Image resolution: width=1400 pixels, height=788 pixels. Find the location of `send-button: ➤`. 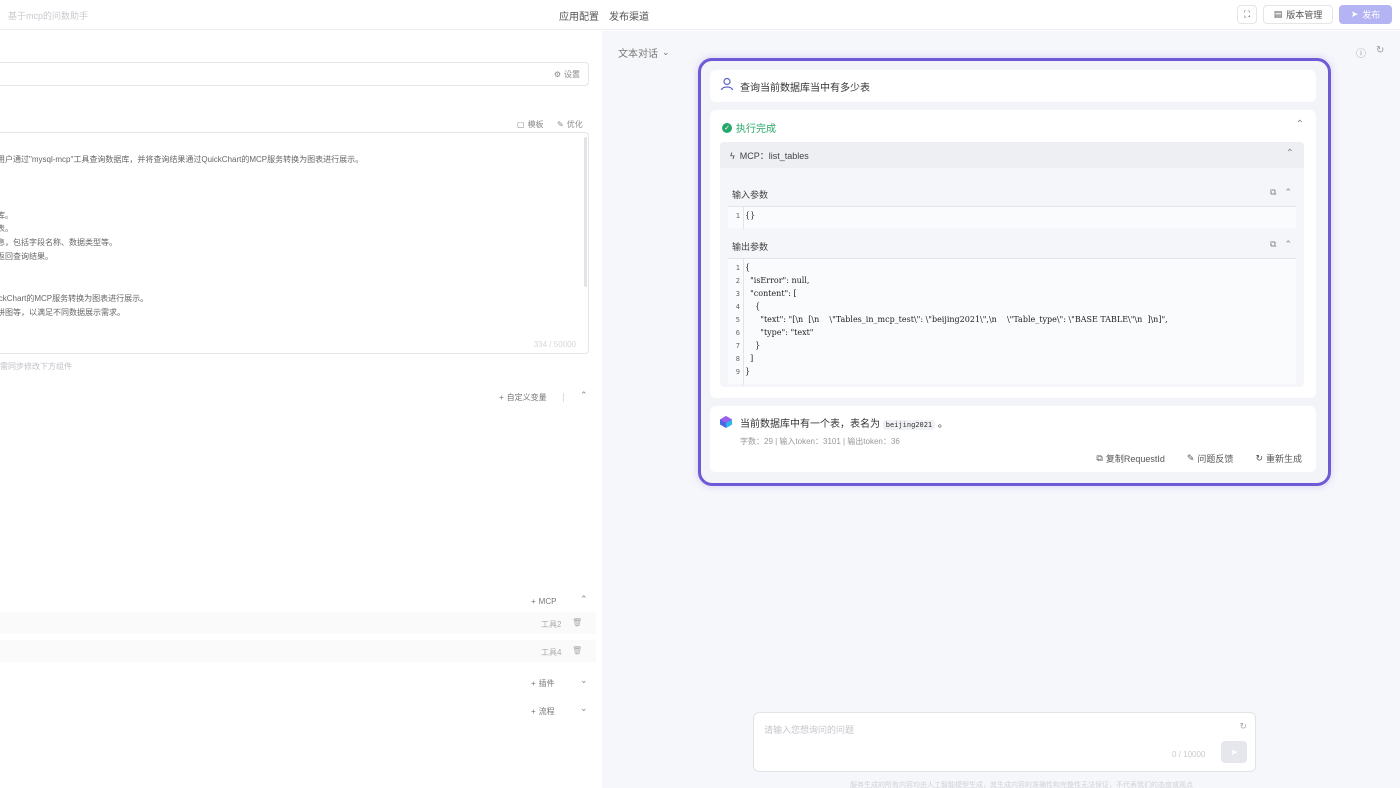

send-button: ➤ is located at coordinates (1234, 752).